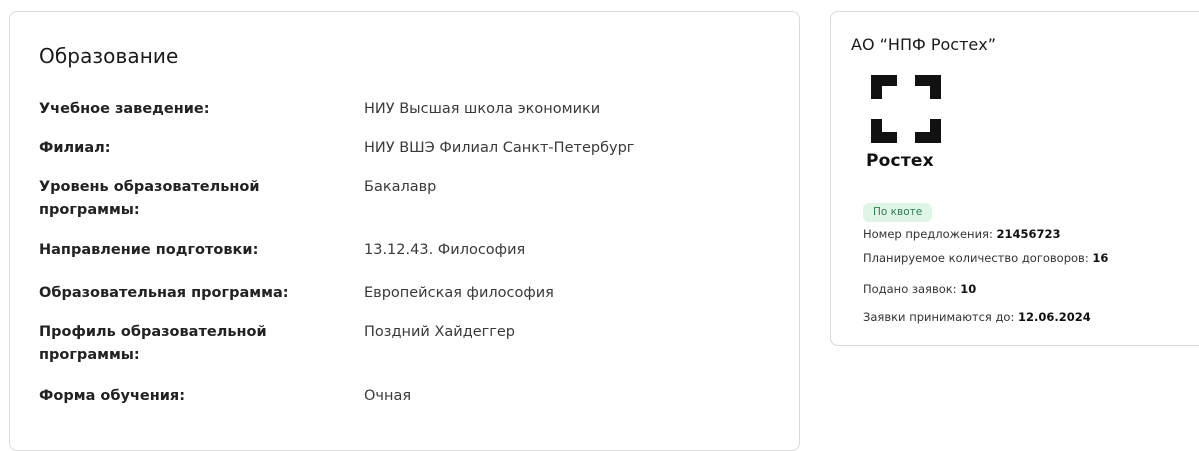 This screenshot has height=451, width=1199. Describe the element at coordinates (153, 343) in the screenshot. I see `row-label: Профиль образовательной программы:` at that location.